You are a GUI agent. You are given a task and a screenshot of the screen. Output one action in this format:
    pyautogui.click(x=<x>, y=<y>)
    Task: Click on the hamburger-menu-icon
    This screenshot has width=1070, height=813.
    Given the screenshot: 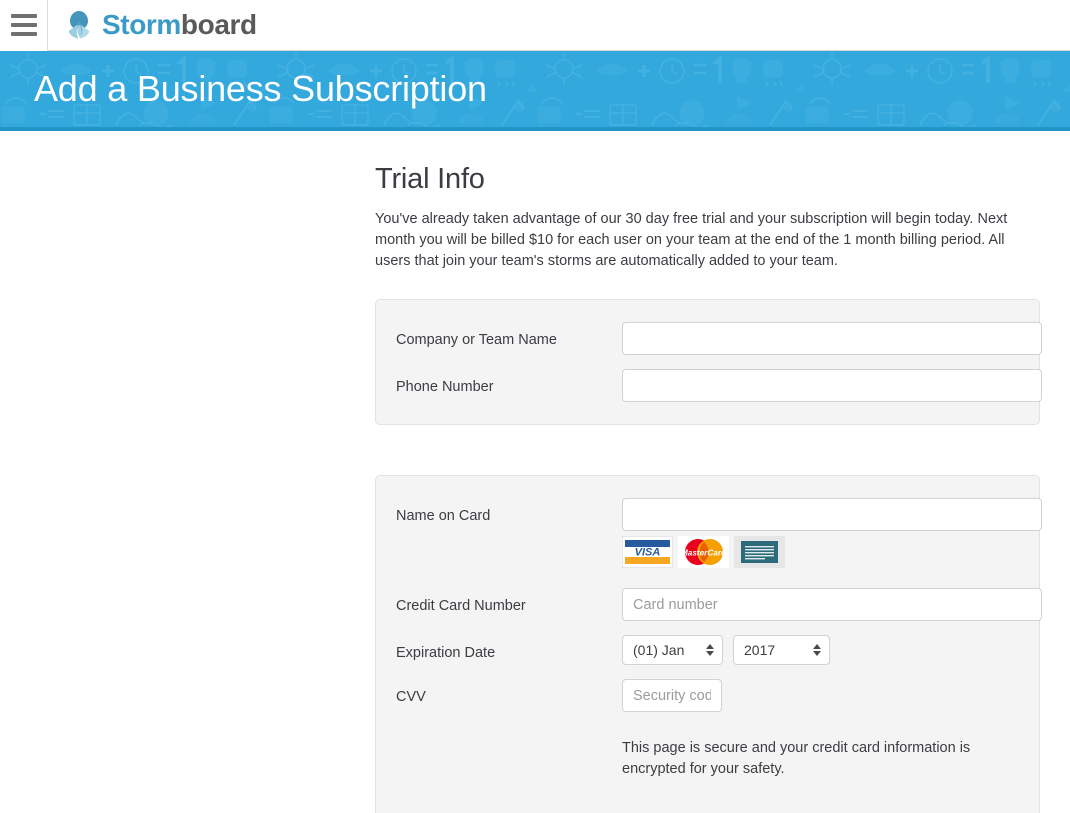 What is the action you would take?
    pyautogui.click(x=24, y=25)
    